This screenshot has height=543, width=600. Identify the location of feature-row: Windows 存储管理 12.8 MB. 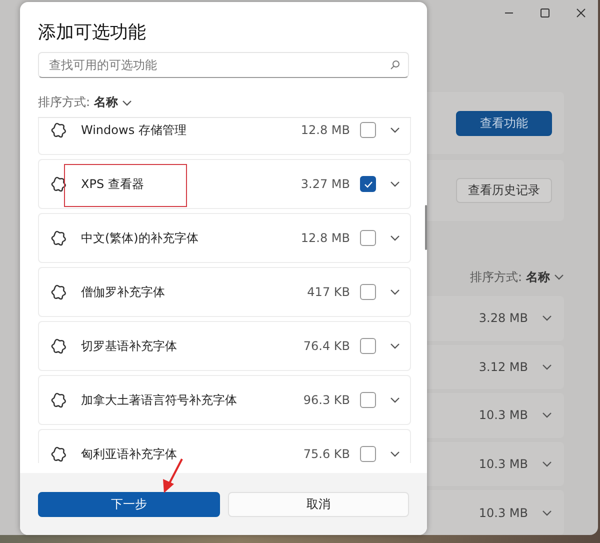
(224, 136).